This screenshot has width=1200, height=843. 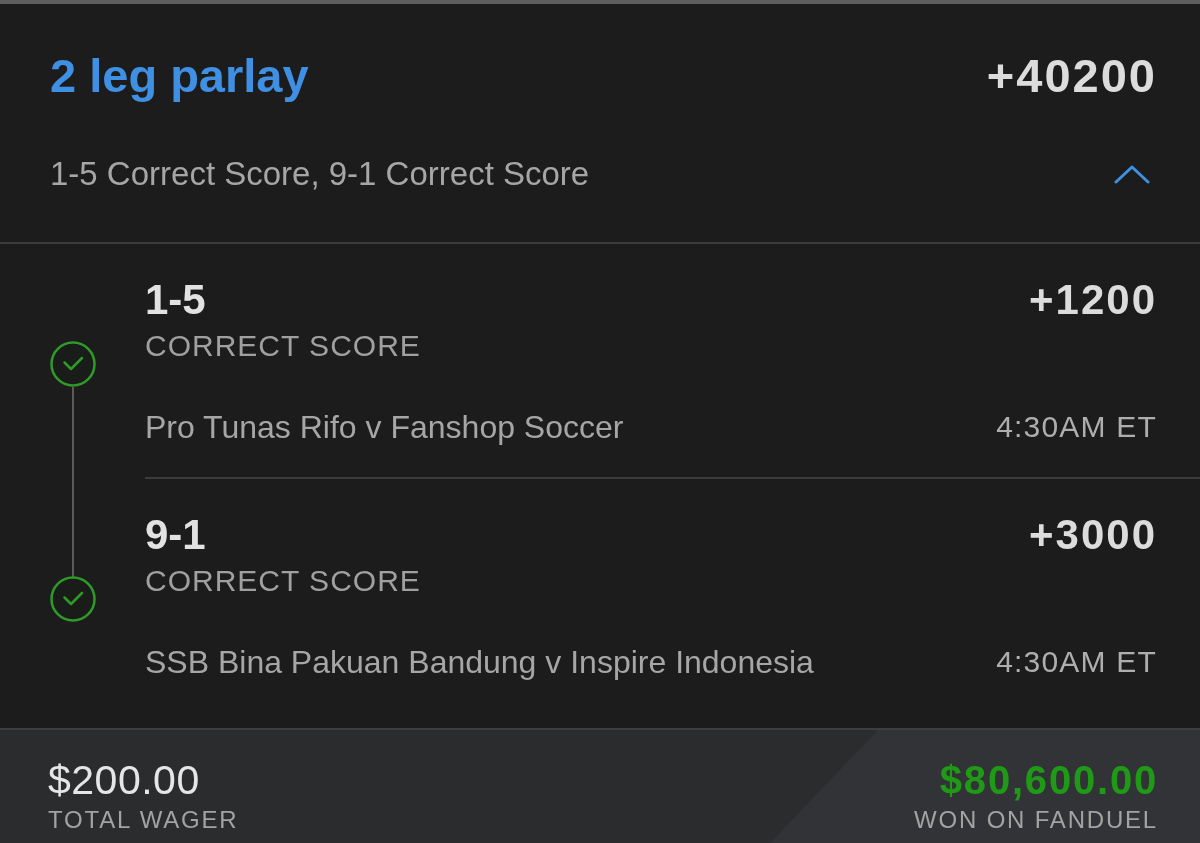 What do you see at coordinates (143, 820) in the screenshot?
I see `wager-label: TOTAL WAGER` at bounding box center [143, 820].